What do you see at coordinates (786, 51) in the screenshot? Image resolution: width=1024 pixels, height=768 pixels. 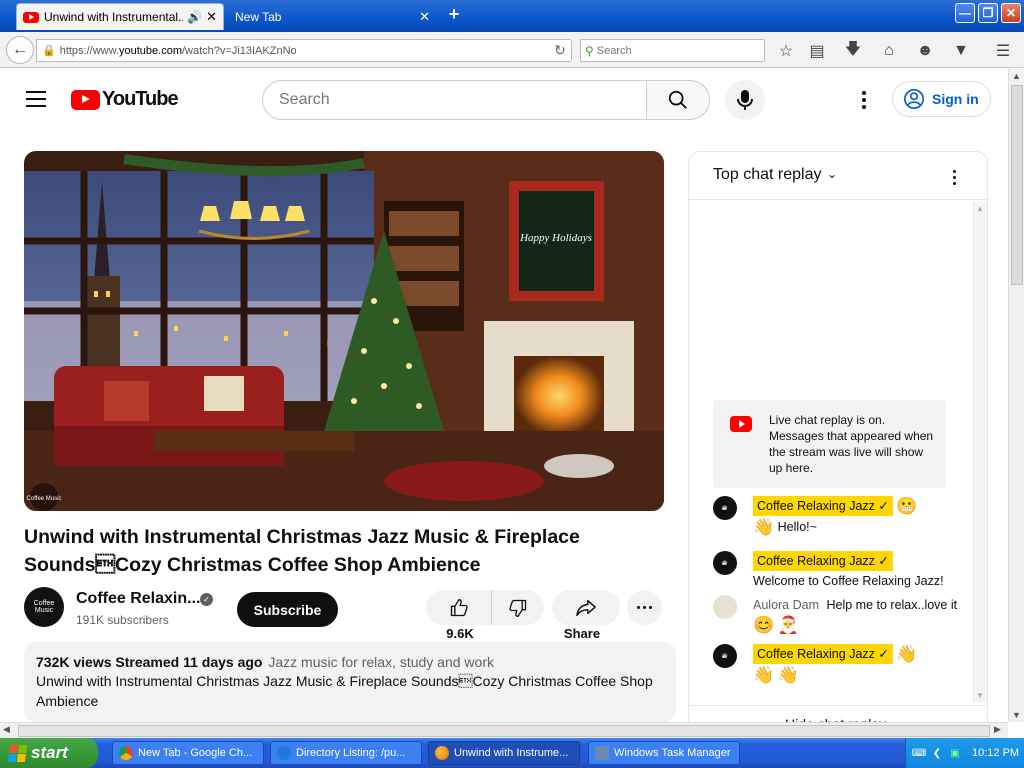 I see `bookmark-star-icon: ☆` at bounding box center [786, 51].